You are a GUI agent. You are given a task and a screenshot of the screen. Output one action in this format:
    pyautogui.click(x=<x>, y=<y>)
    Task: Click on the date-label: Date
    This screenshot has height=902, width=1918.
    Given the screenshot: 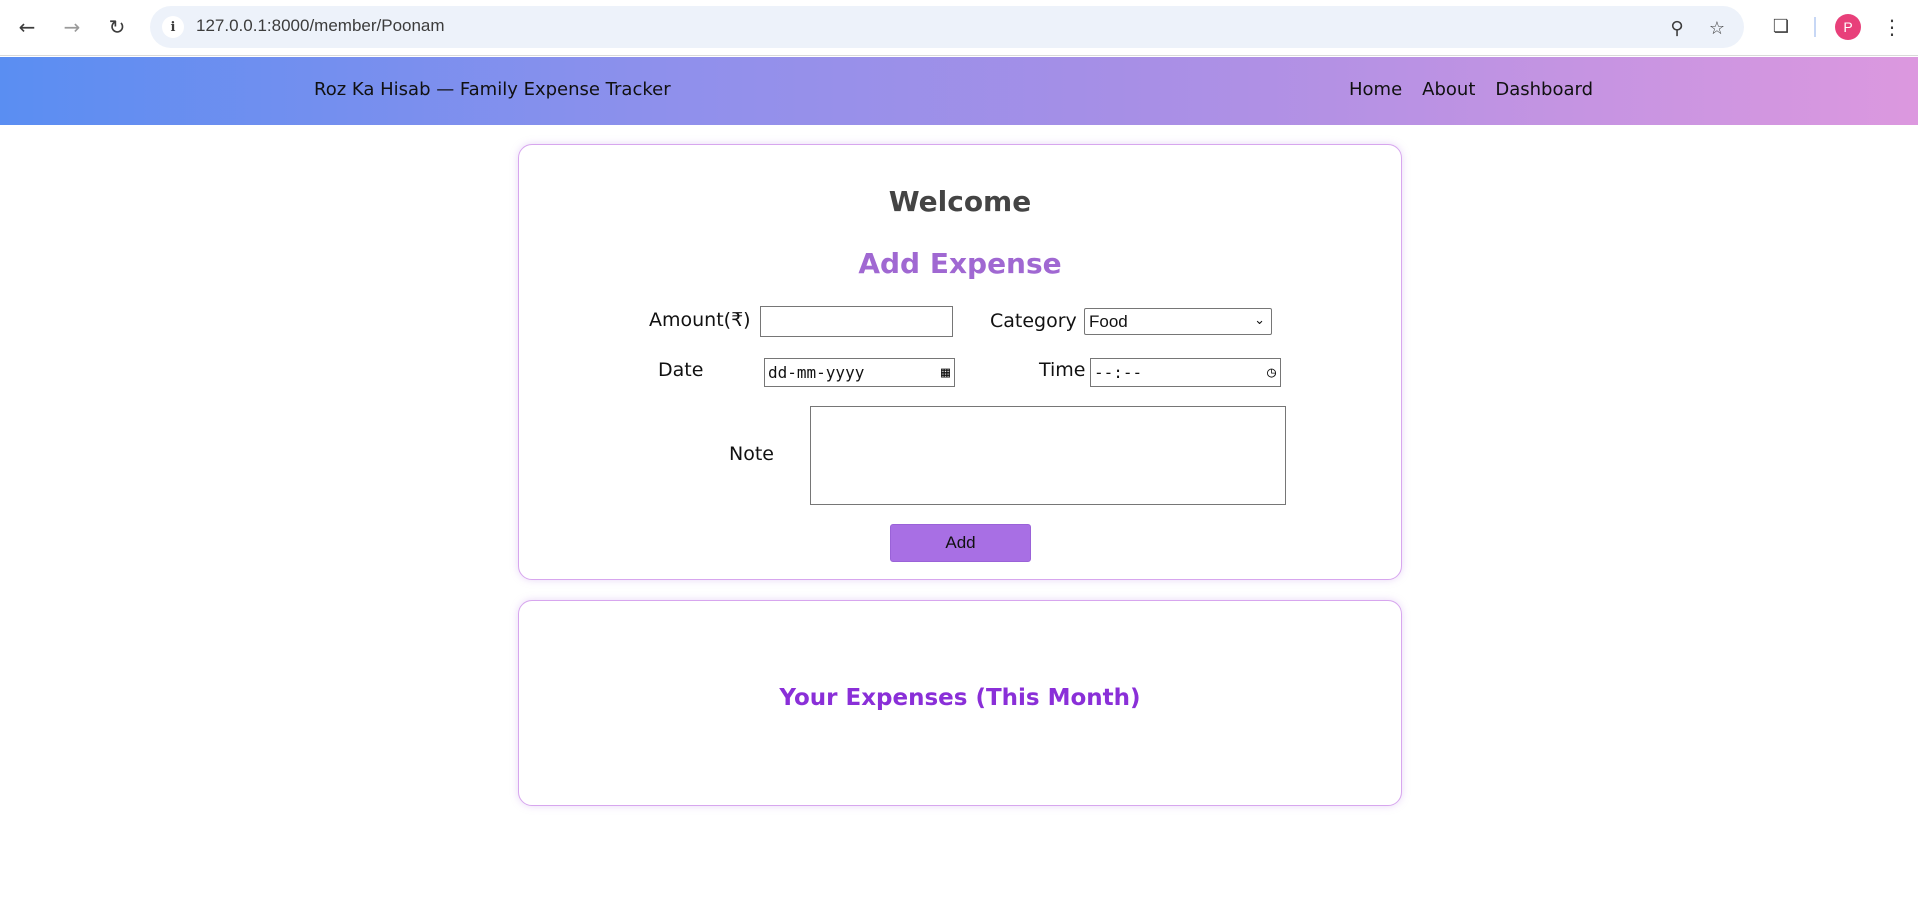 What is the action you would take?
    pyautogui.click(x=681, y=370)
    